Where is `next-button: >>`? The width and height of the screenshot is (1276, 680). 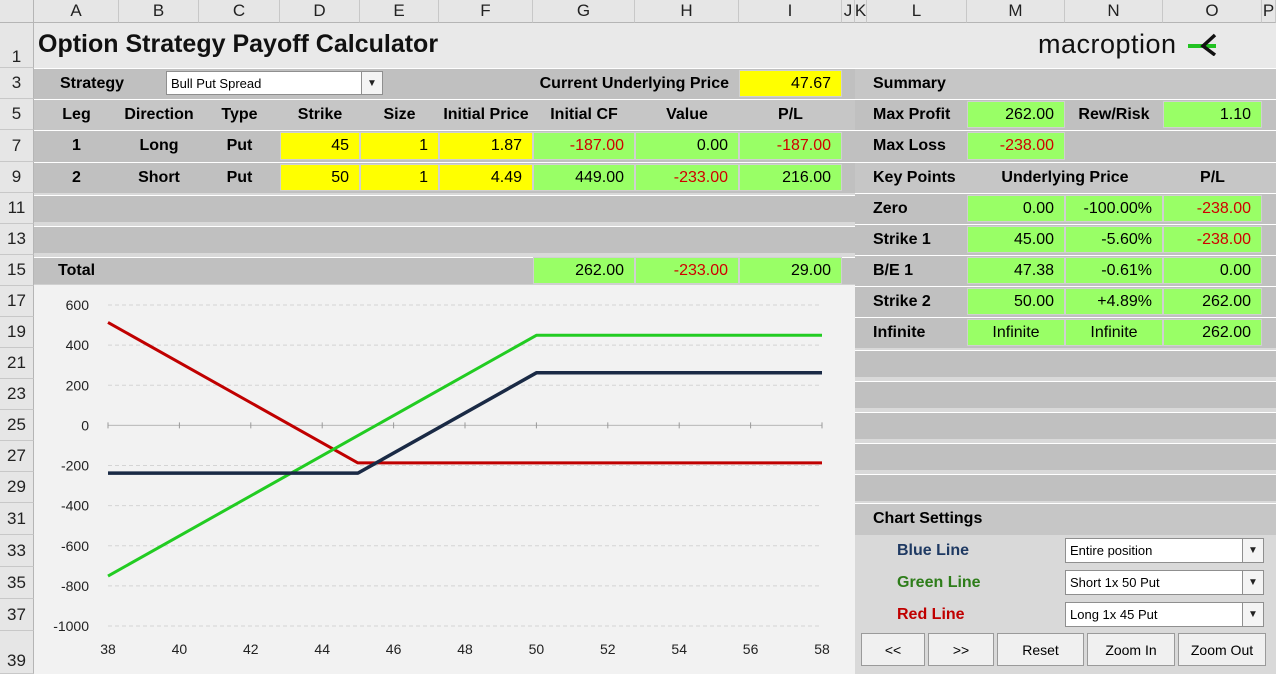 next-button: >> is located at coordinates (961, 649).